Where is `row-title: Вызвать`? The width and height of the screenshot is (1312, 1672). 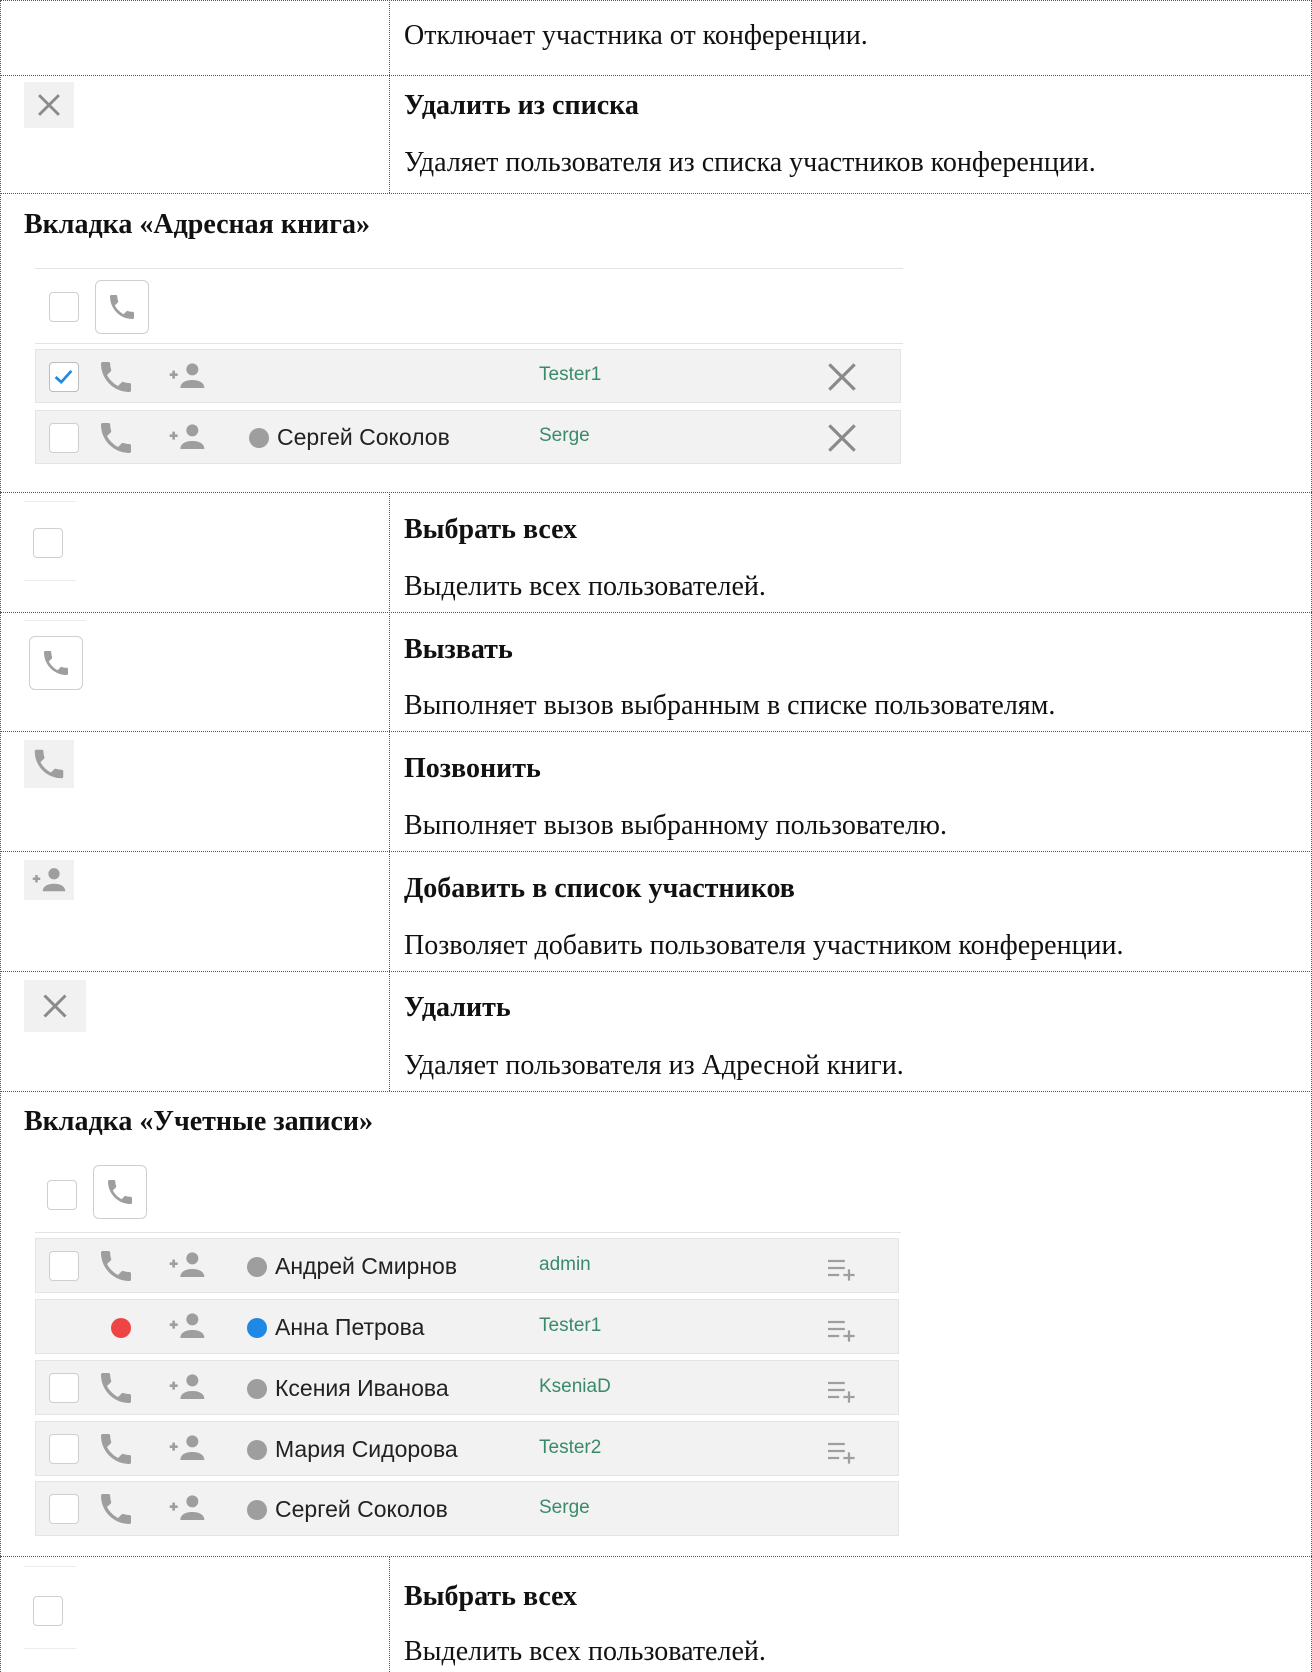 row-title: Вызвать is located at coordinates (458, 649).